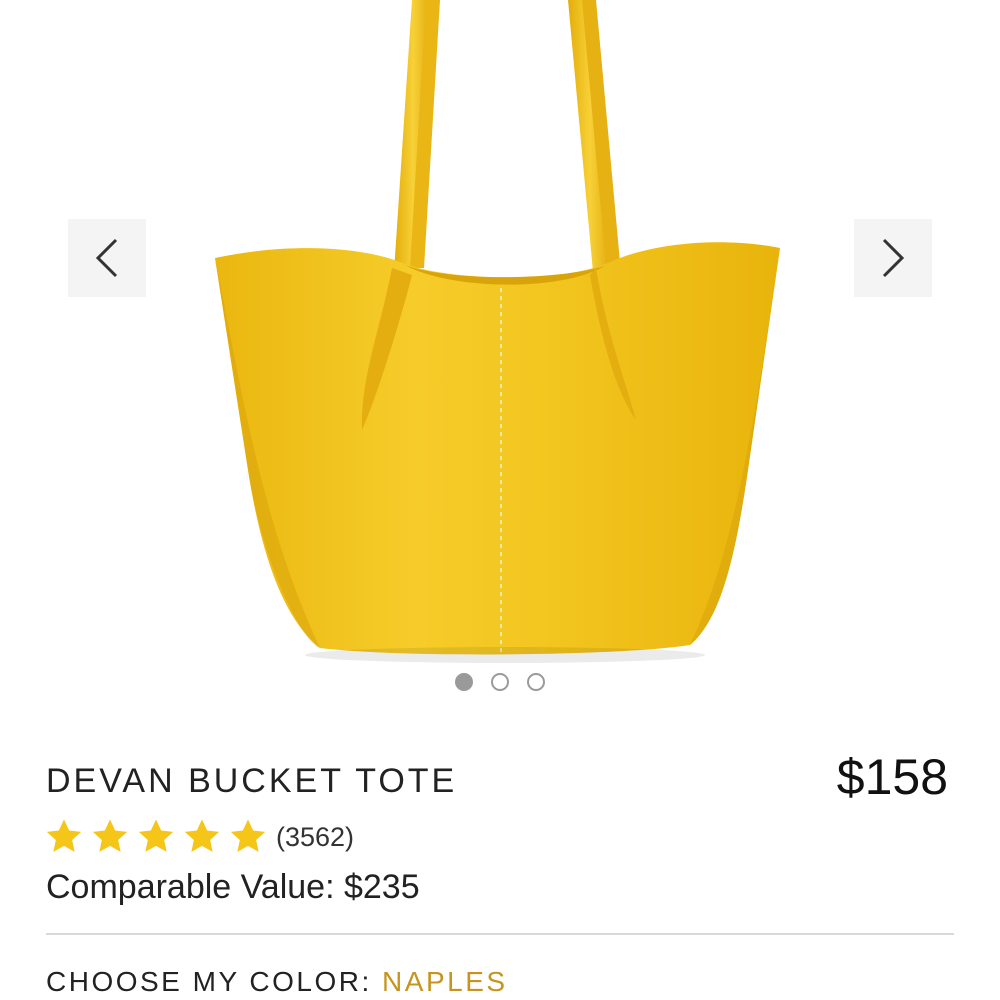 This screenshot has height=1000, width=1000. I want to click on comparable-value-label: Comparable Value:, so click(195, 887).